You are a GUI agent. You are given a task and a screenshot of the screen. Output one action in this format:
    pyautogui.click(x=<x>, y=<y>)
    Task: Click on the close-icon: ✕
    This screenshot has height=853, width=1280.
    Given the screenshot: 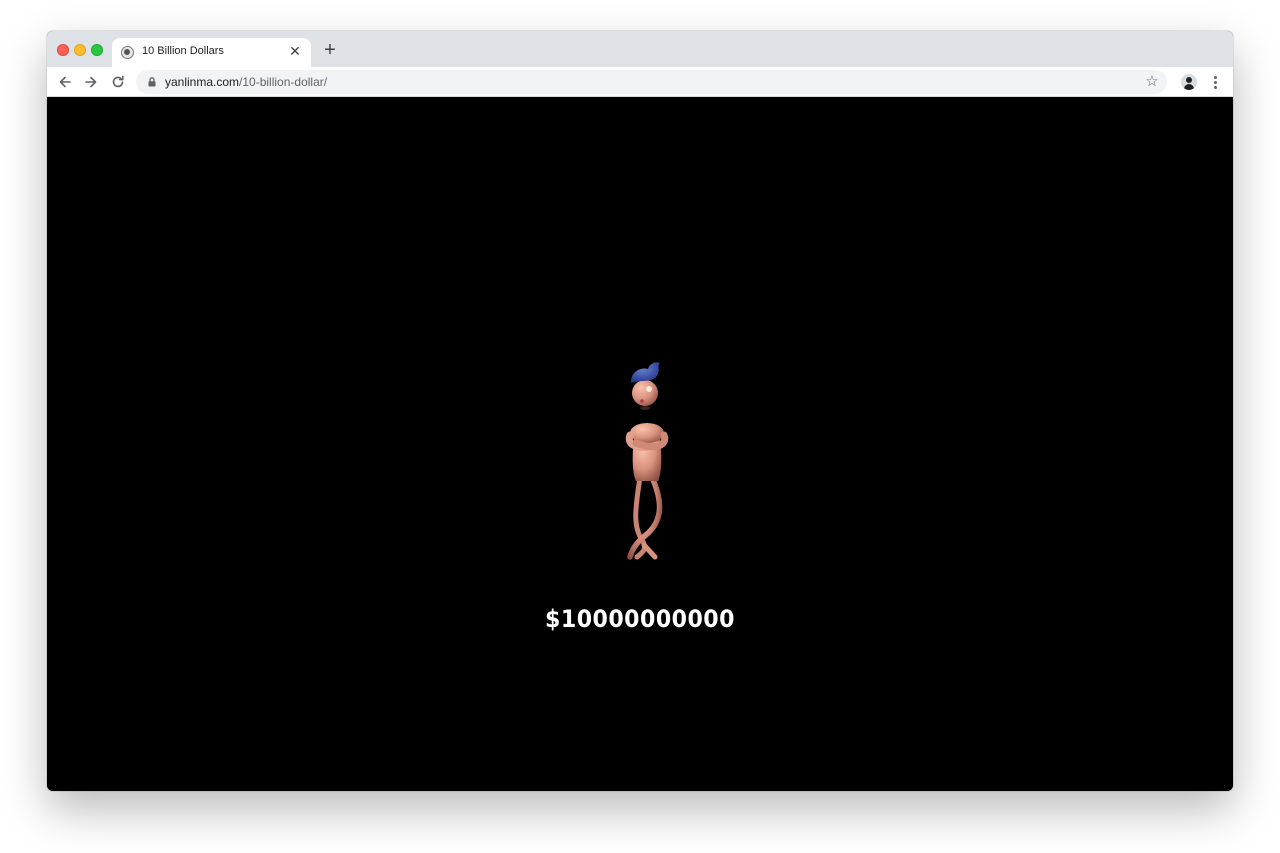 What is the action you would take?
    pyautogui.click(x=295, y=51)
    